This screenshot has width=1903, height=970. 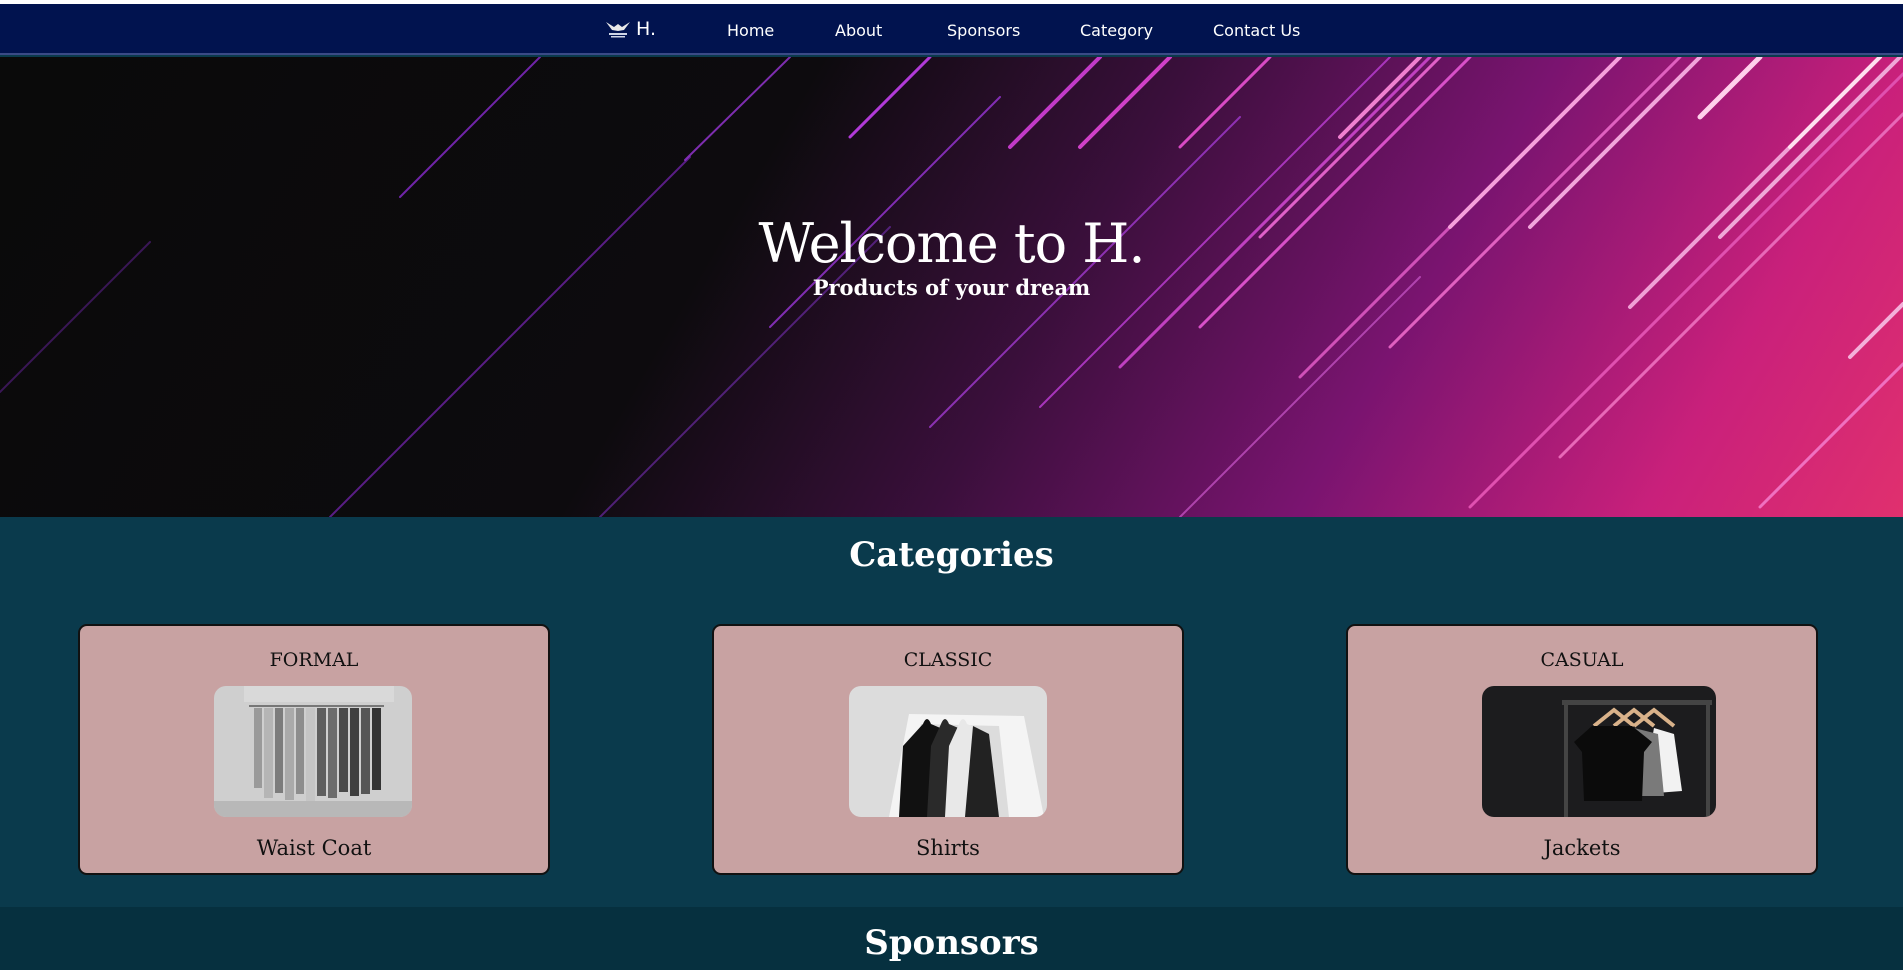 What do you see at coordinates (983, 30) in the screenshot?
I see `nav-link-sponsors: Sponsors` at bounding box center [983, 30].